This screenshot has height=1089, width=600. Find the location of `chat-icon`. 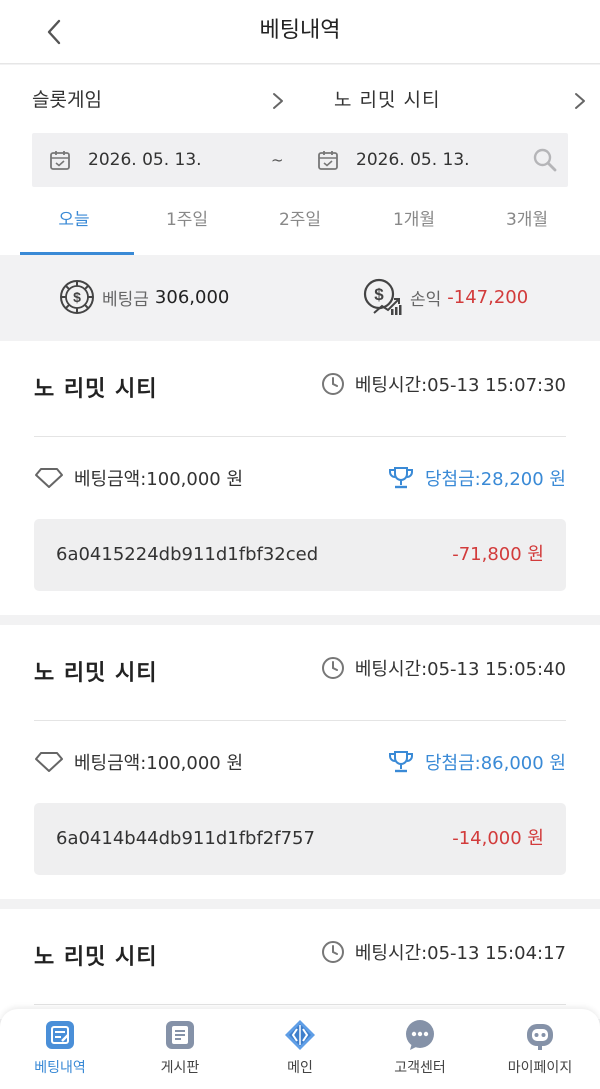

chat-icon is located at coordinates (420, 1035).